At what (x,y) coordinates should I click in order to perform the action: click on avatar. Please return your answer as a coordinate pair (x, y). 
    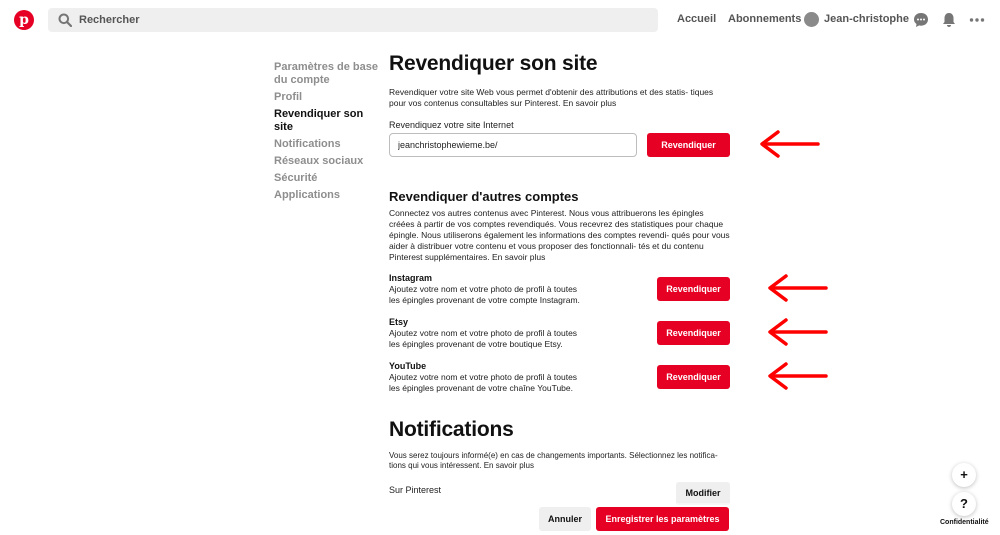
    Looking at the image, I should click on (811, 19).